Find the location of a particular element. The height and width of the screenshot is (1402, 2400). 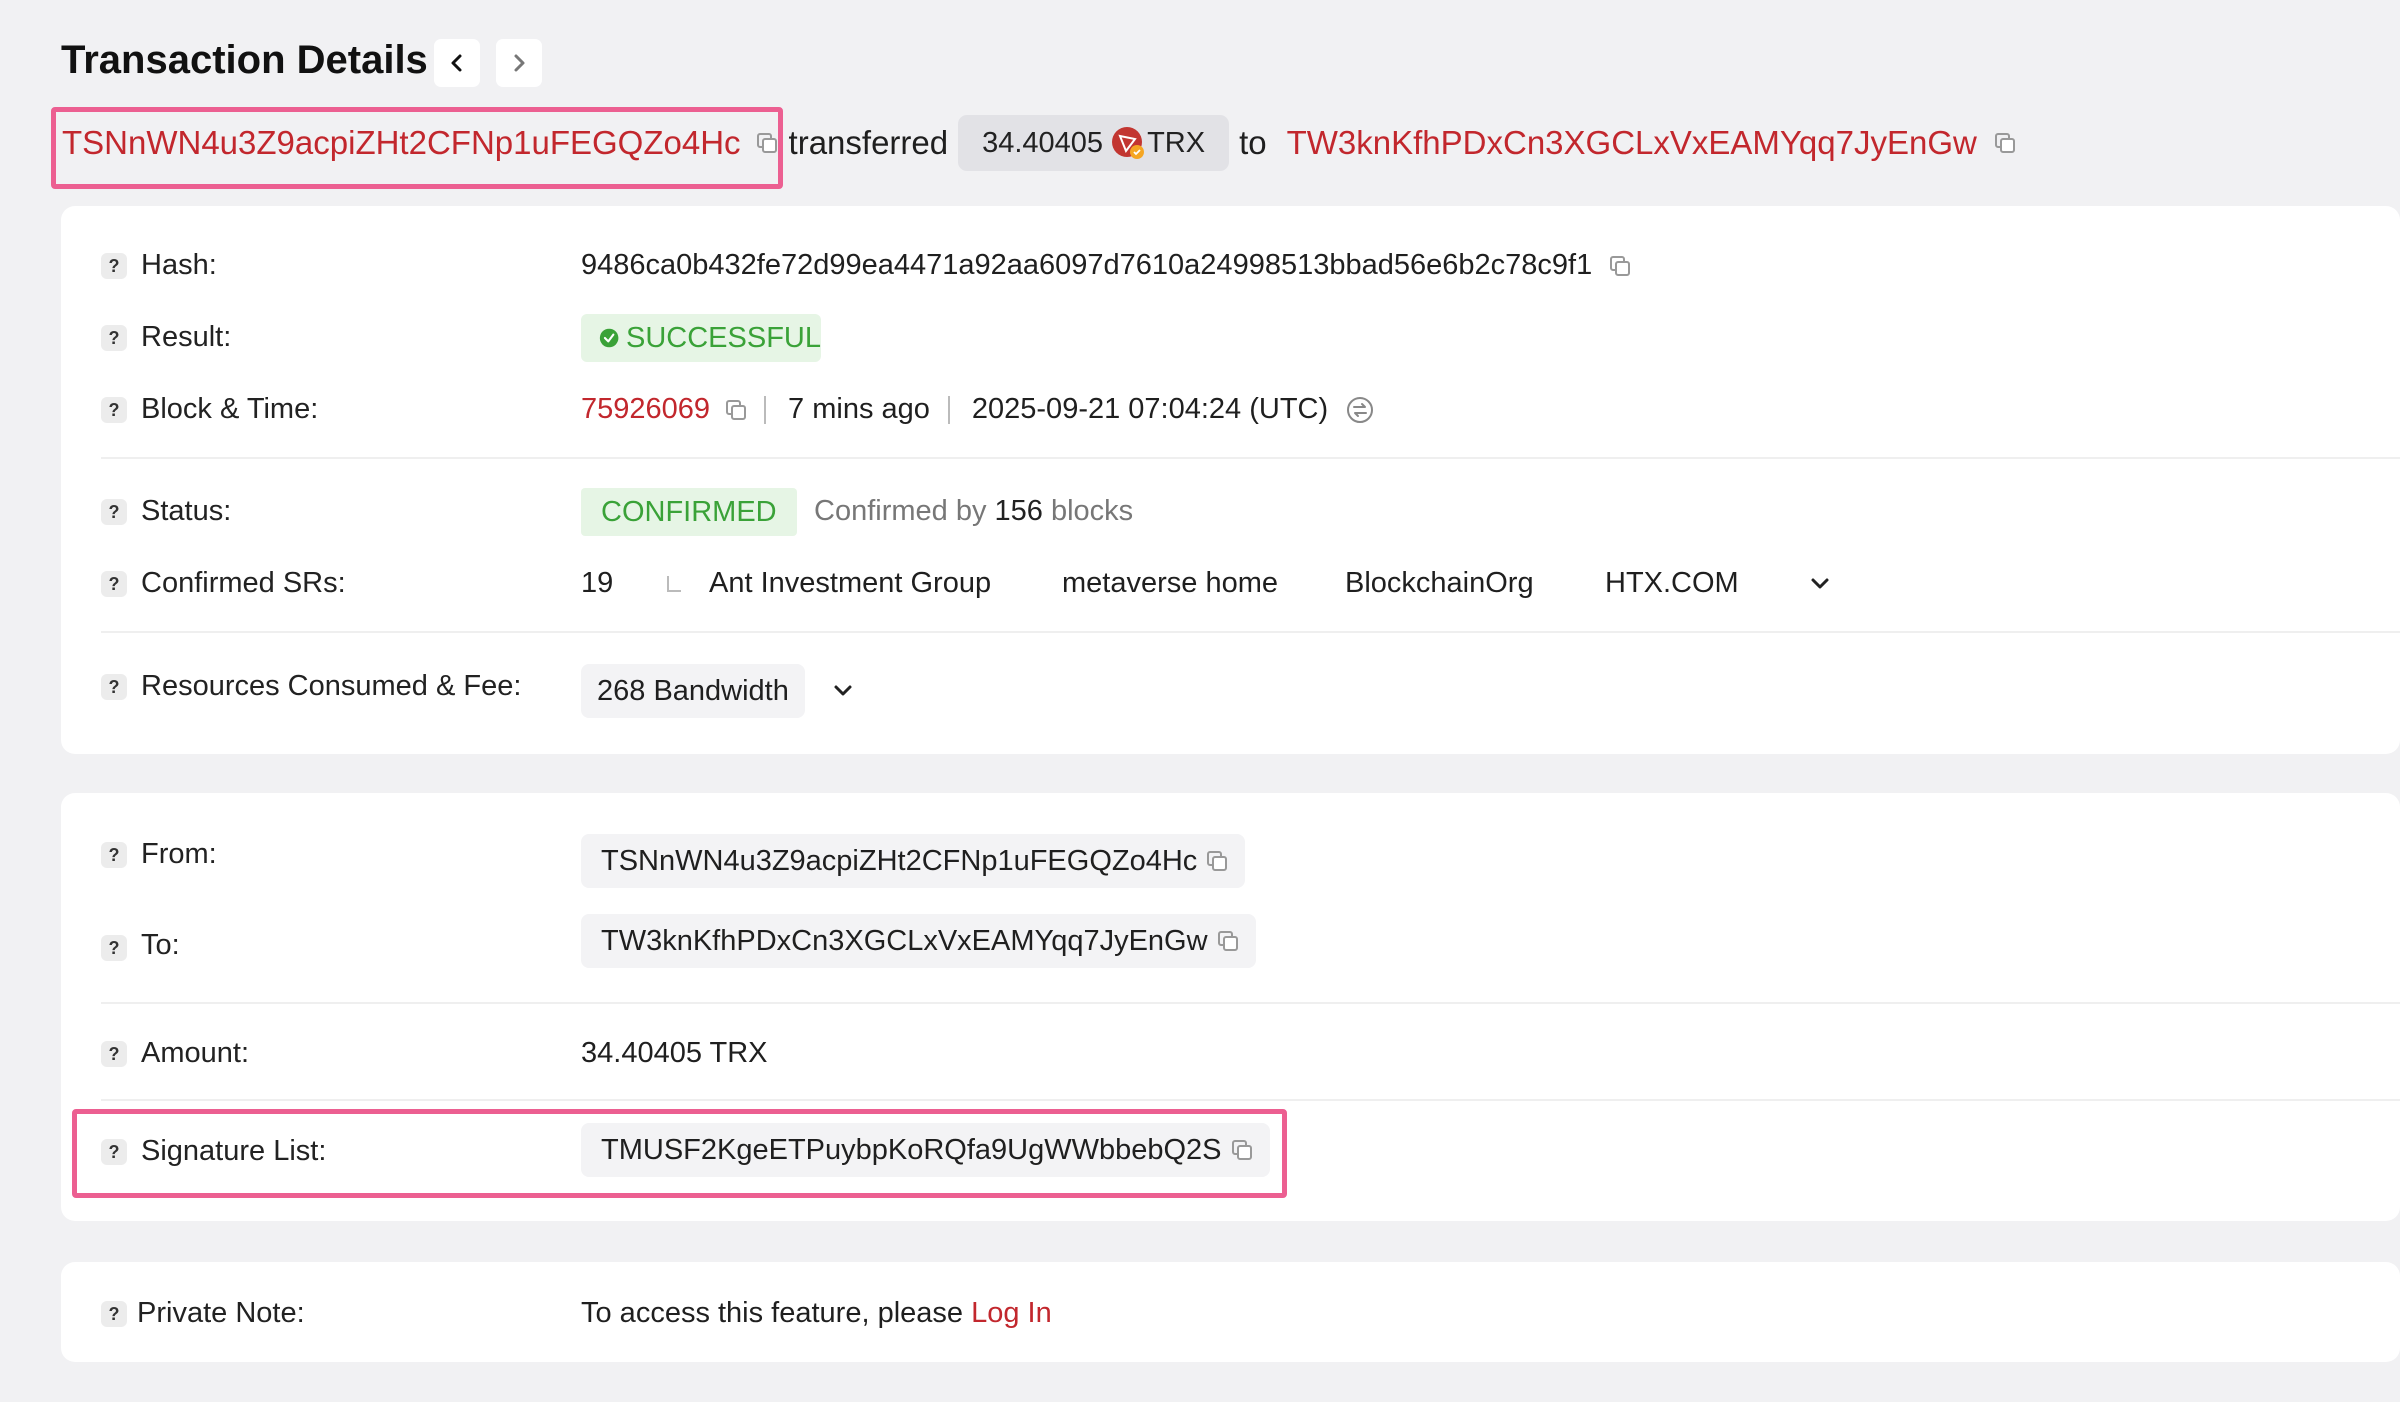

from-label: From: is located at coordinates (179, 854).